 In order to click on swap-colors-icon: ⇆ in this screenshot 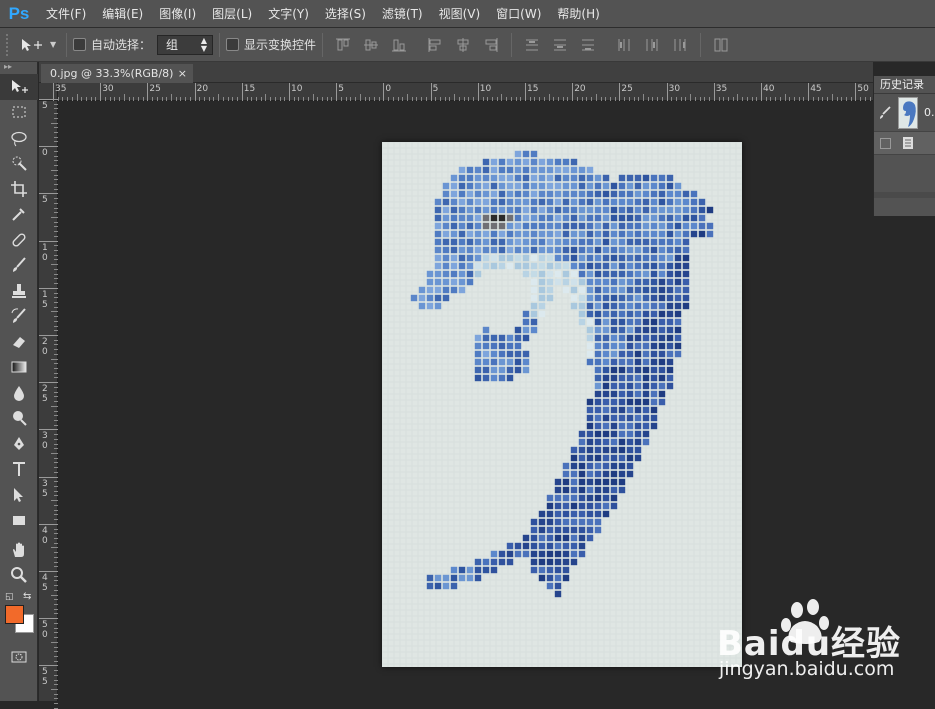, I will do `click(27, 596)`.